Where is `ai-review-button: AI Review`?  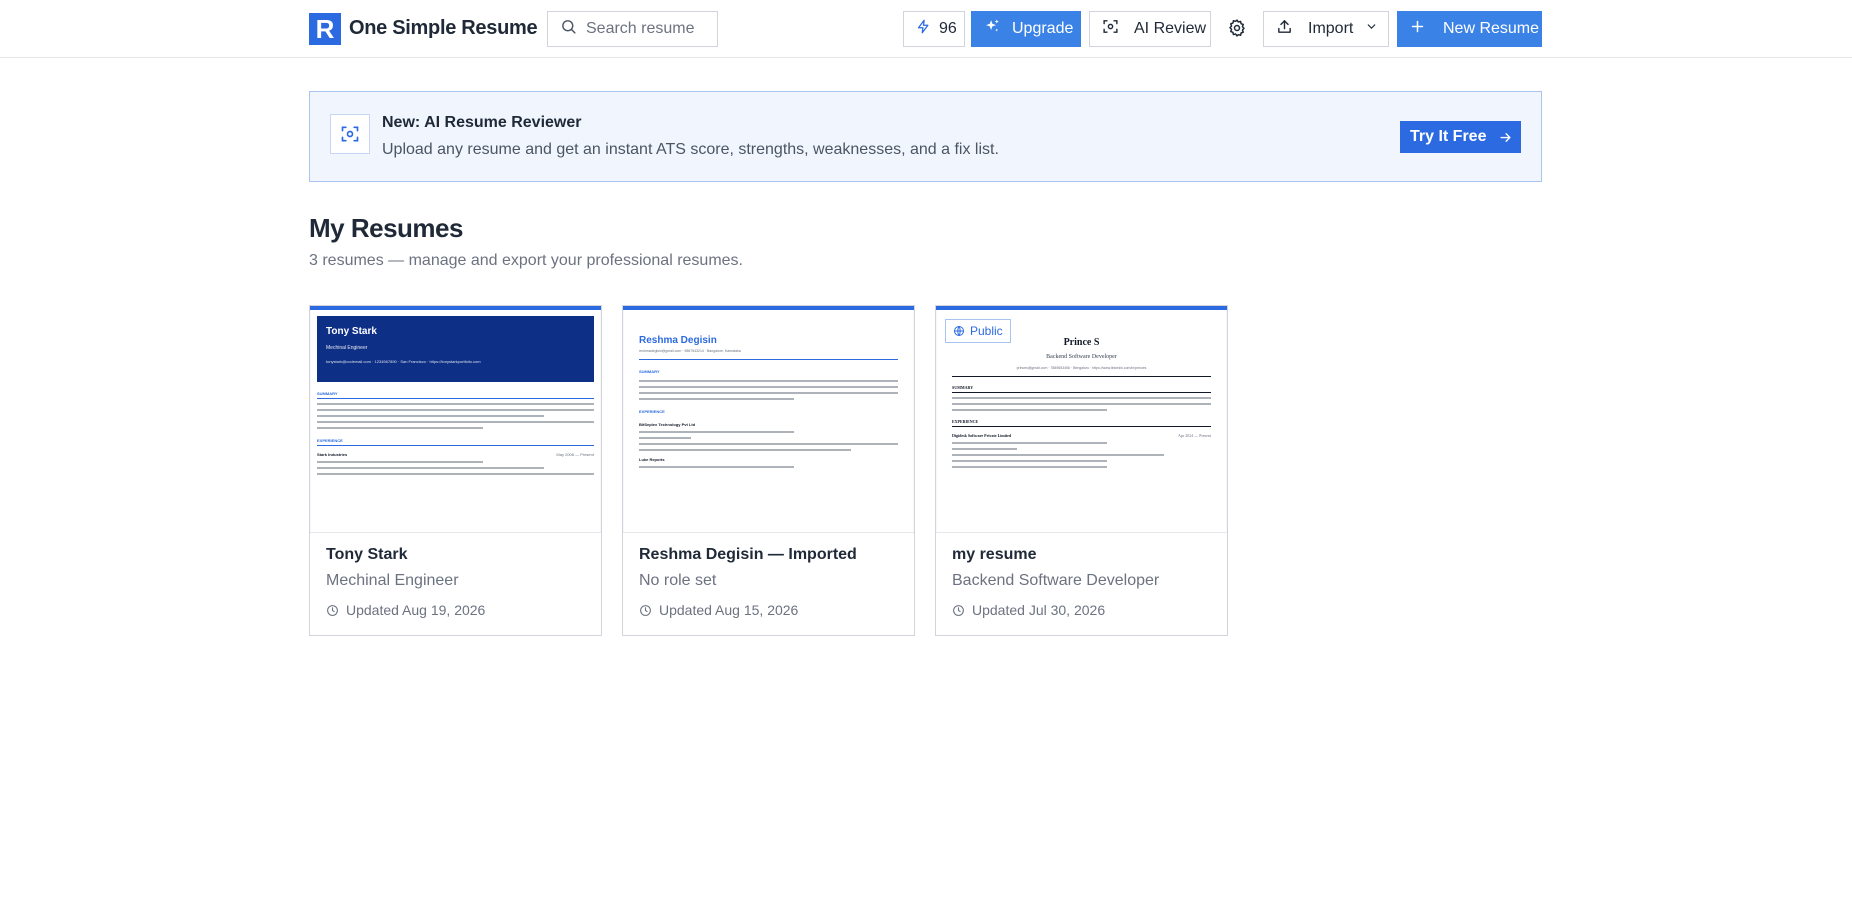 ai-review-button: AI Review is located at coordinates (1150, 29).